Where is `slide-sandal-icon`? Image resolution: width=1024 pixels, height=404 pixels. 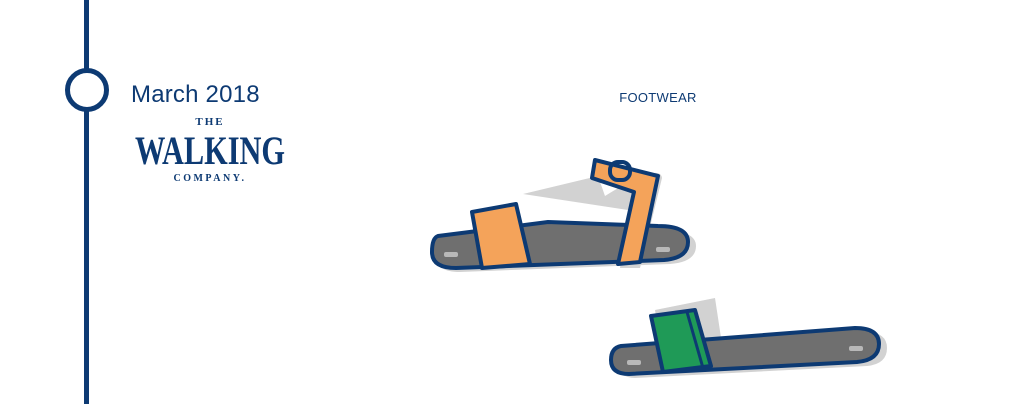
slide-sandal-icon is located at coordinates (748, 338).